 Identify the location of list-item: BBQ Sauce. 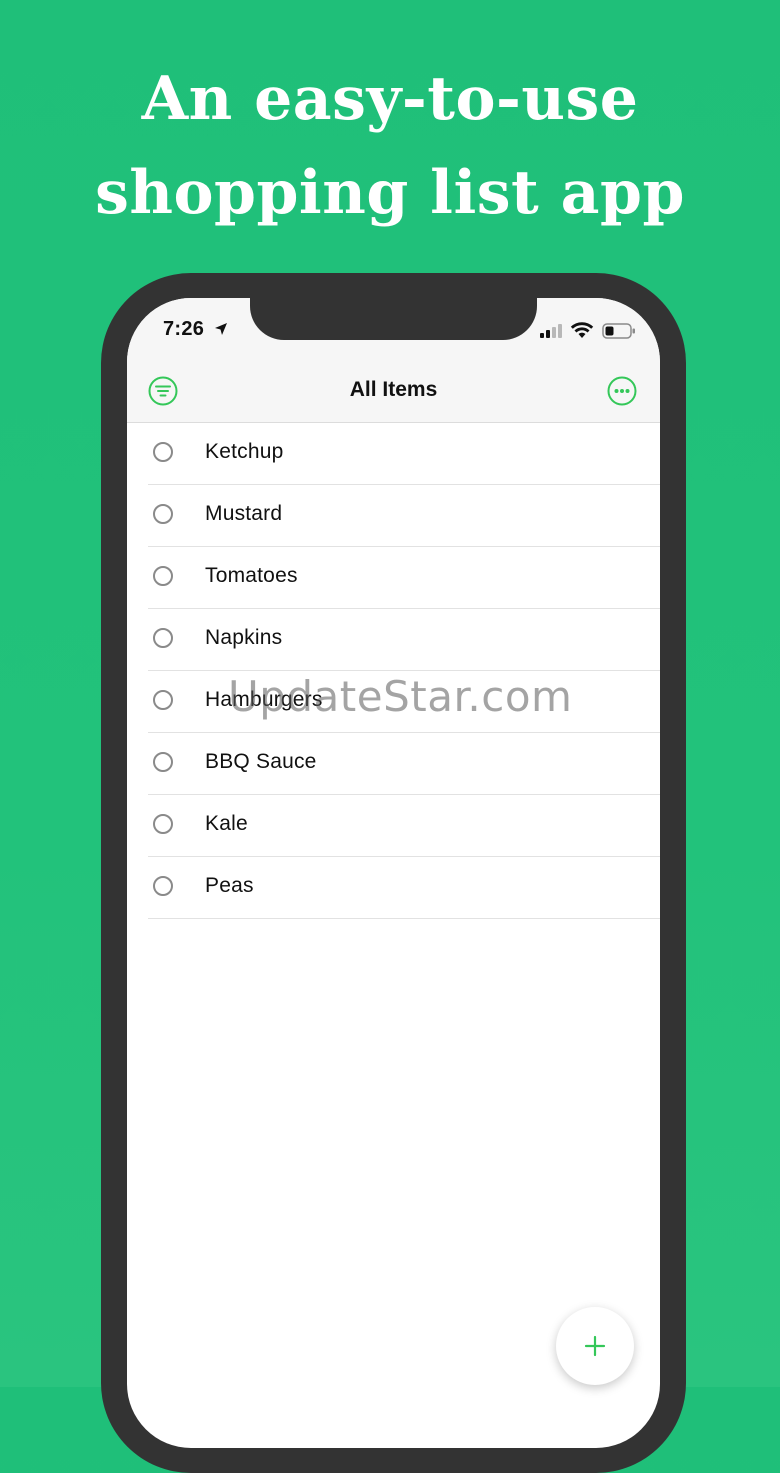
(393, 764).